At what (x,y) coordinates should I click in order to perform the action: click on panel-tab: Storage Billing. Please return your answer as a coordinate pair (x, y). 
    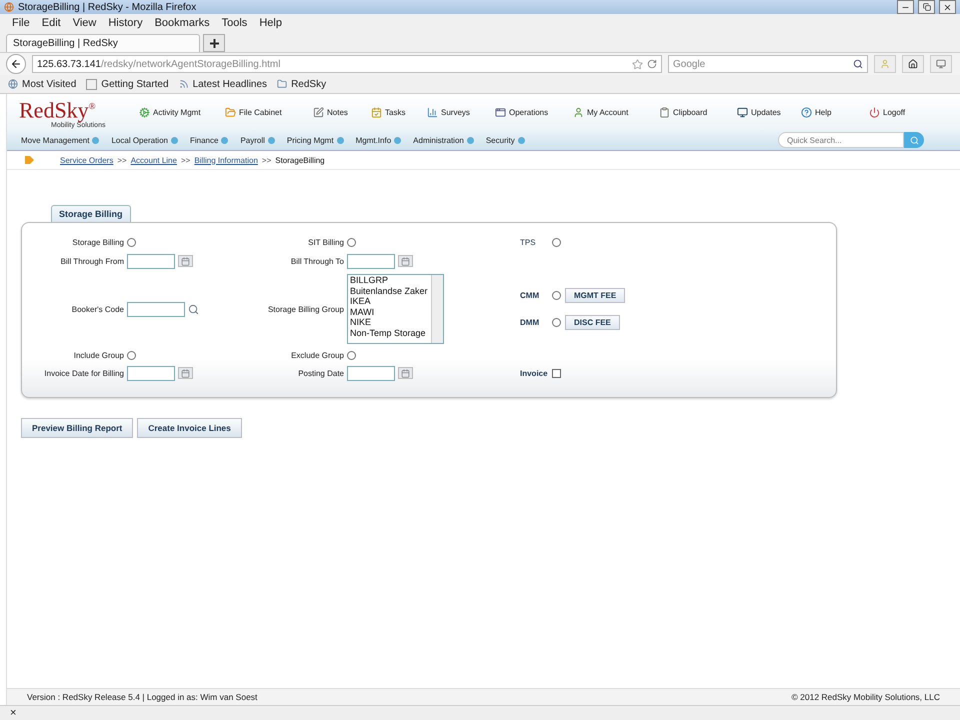
    Looking at the image, I should click on (91, 213).